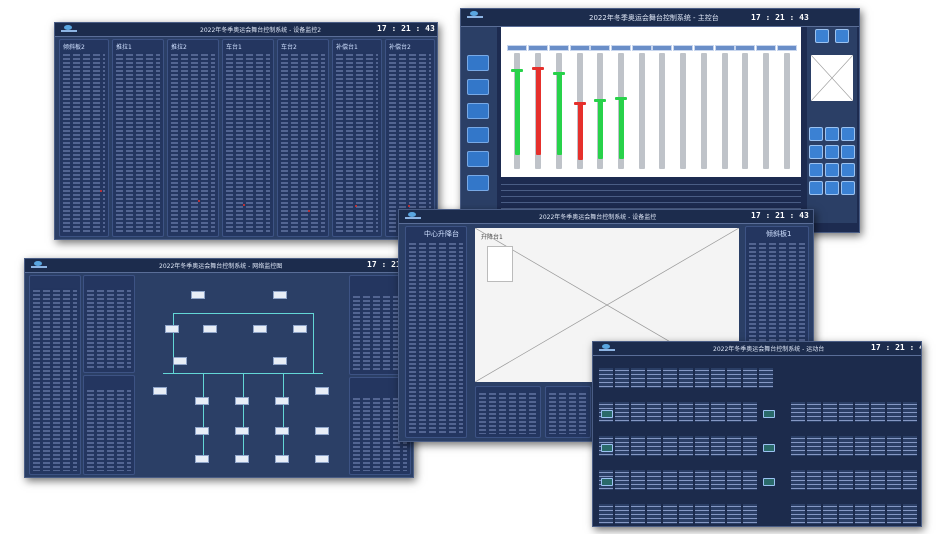 The height and width of the screenshot is (534, 950). I want to click on panel-title: 倾斜板1, so click(779, 234).